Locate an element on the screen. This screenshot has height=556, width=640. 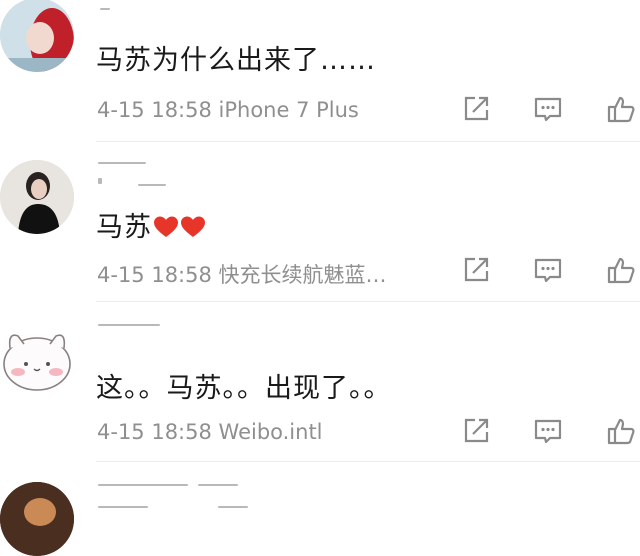
comment-text: 马苏 is located at coordinates (151, 224).